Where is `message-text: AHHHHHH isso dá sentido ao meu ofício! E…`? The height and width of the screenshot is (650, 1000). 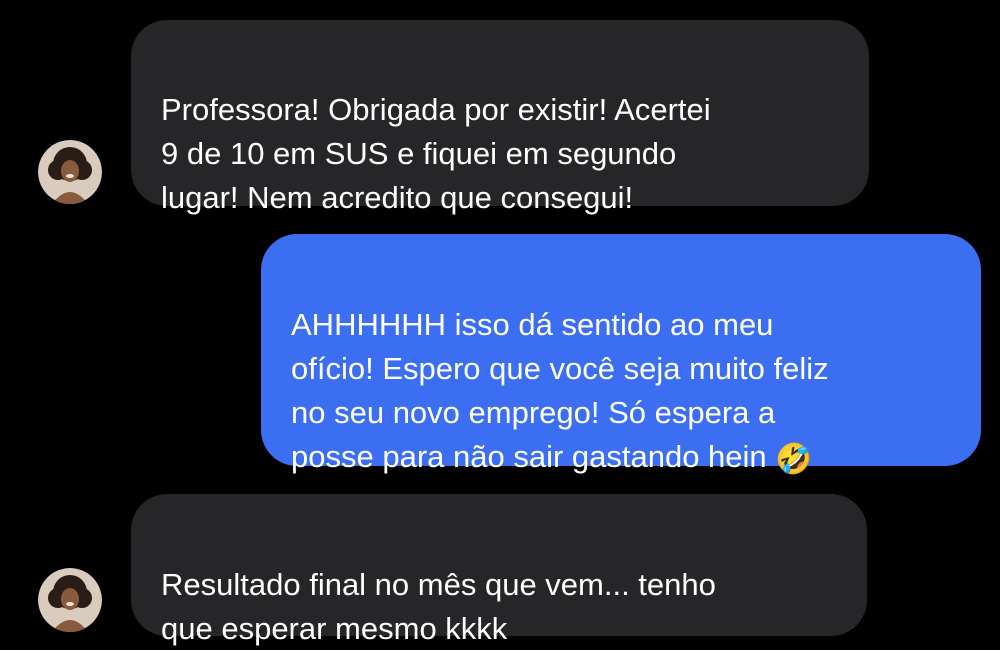
message-text: AHHHHHH isso dá sentido ao meu ofício! E… is located at coordinates (560, 390).